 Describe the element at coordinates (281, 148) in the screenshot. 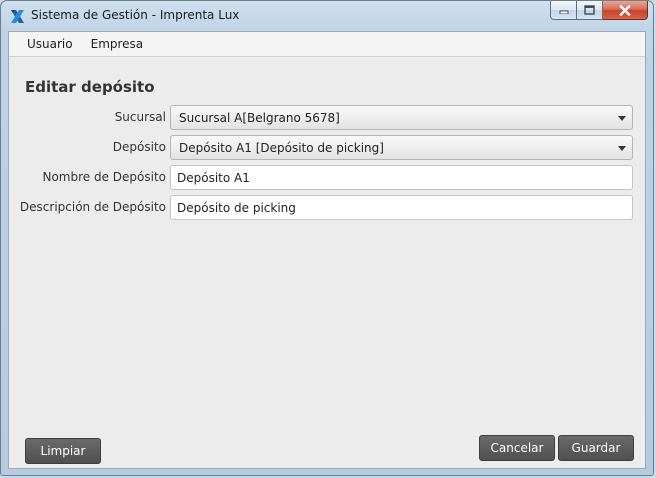

I see `deposito-value: Depósito A1 [Depósito de picking]` at that location.